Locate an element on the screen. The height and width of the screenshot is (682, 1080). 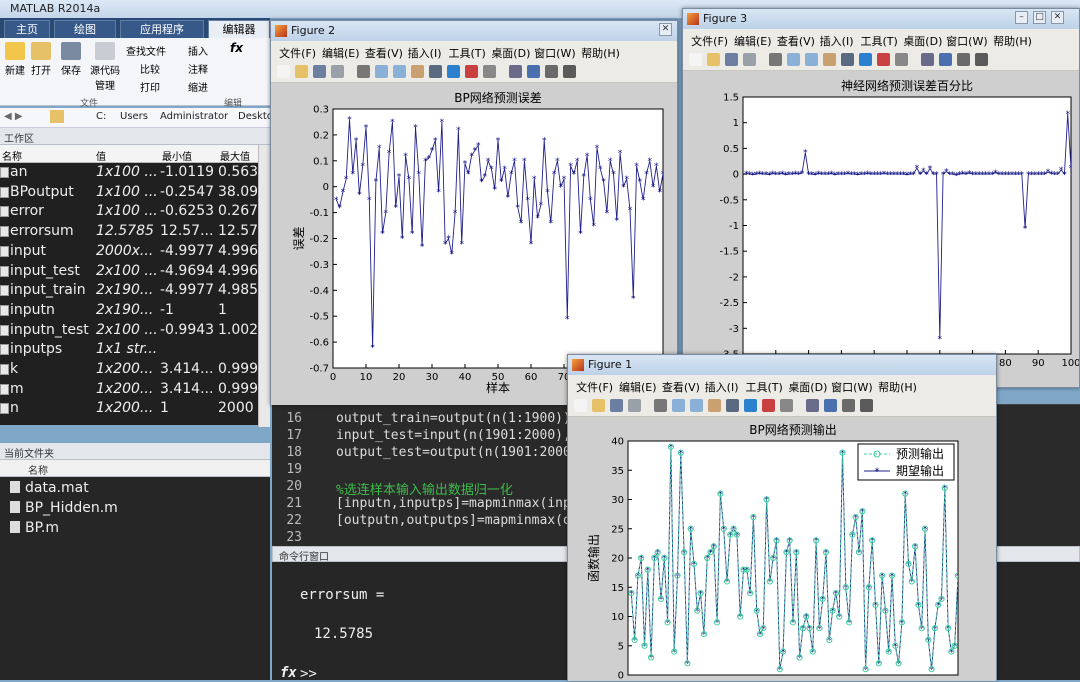
path-part: Desktop is located at coordinates (254, 116).